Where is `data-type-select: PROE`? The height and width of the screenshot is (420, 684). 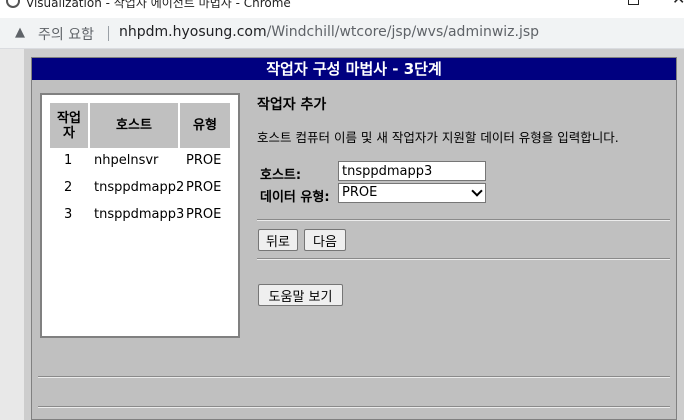 data-type-select: PROE is located at coordinates (412, 193).